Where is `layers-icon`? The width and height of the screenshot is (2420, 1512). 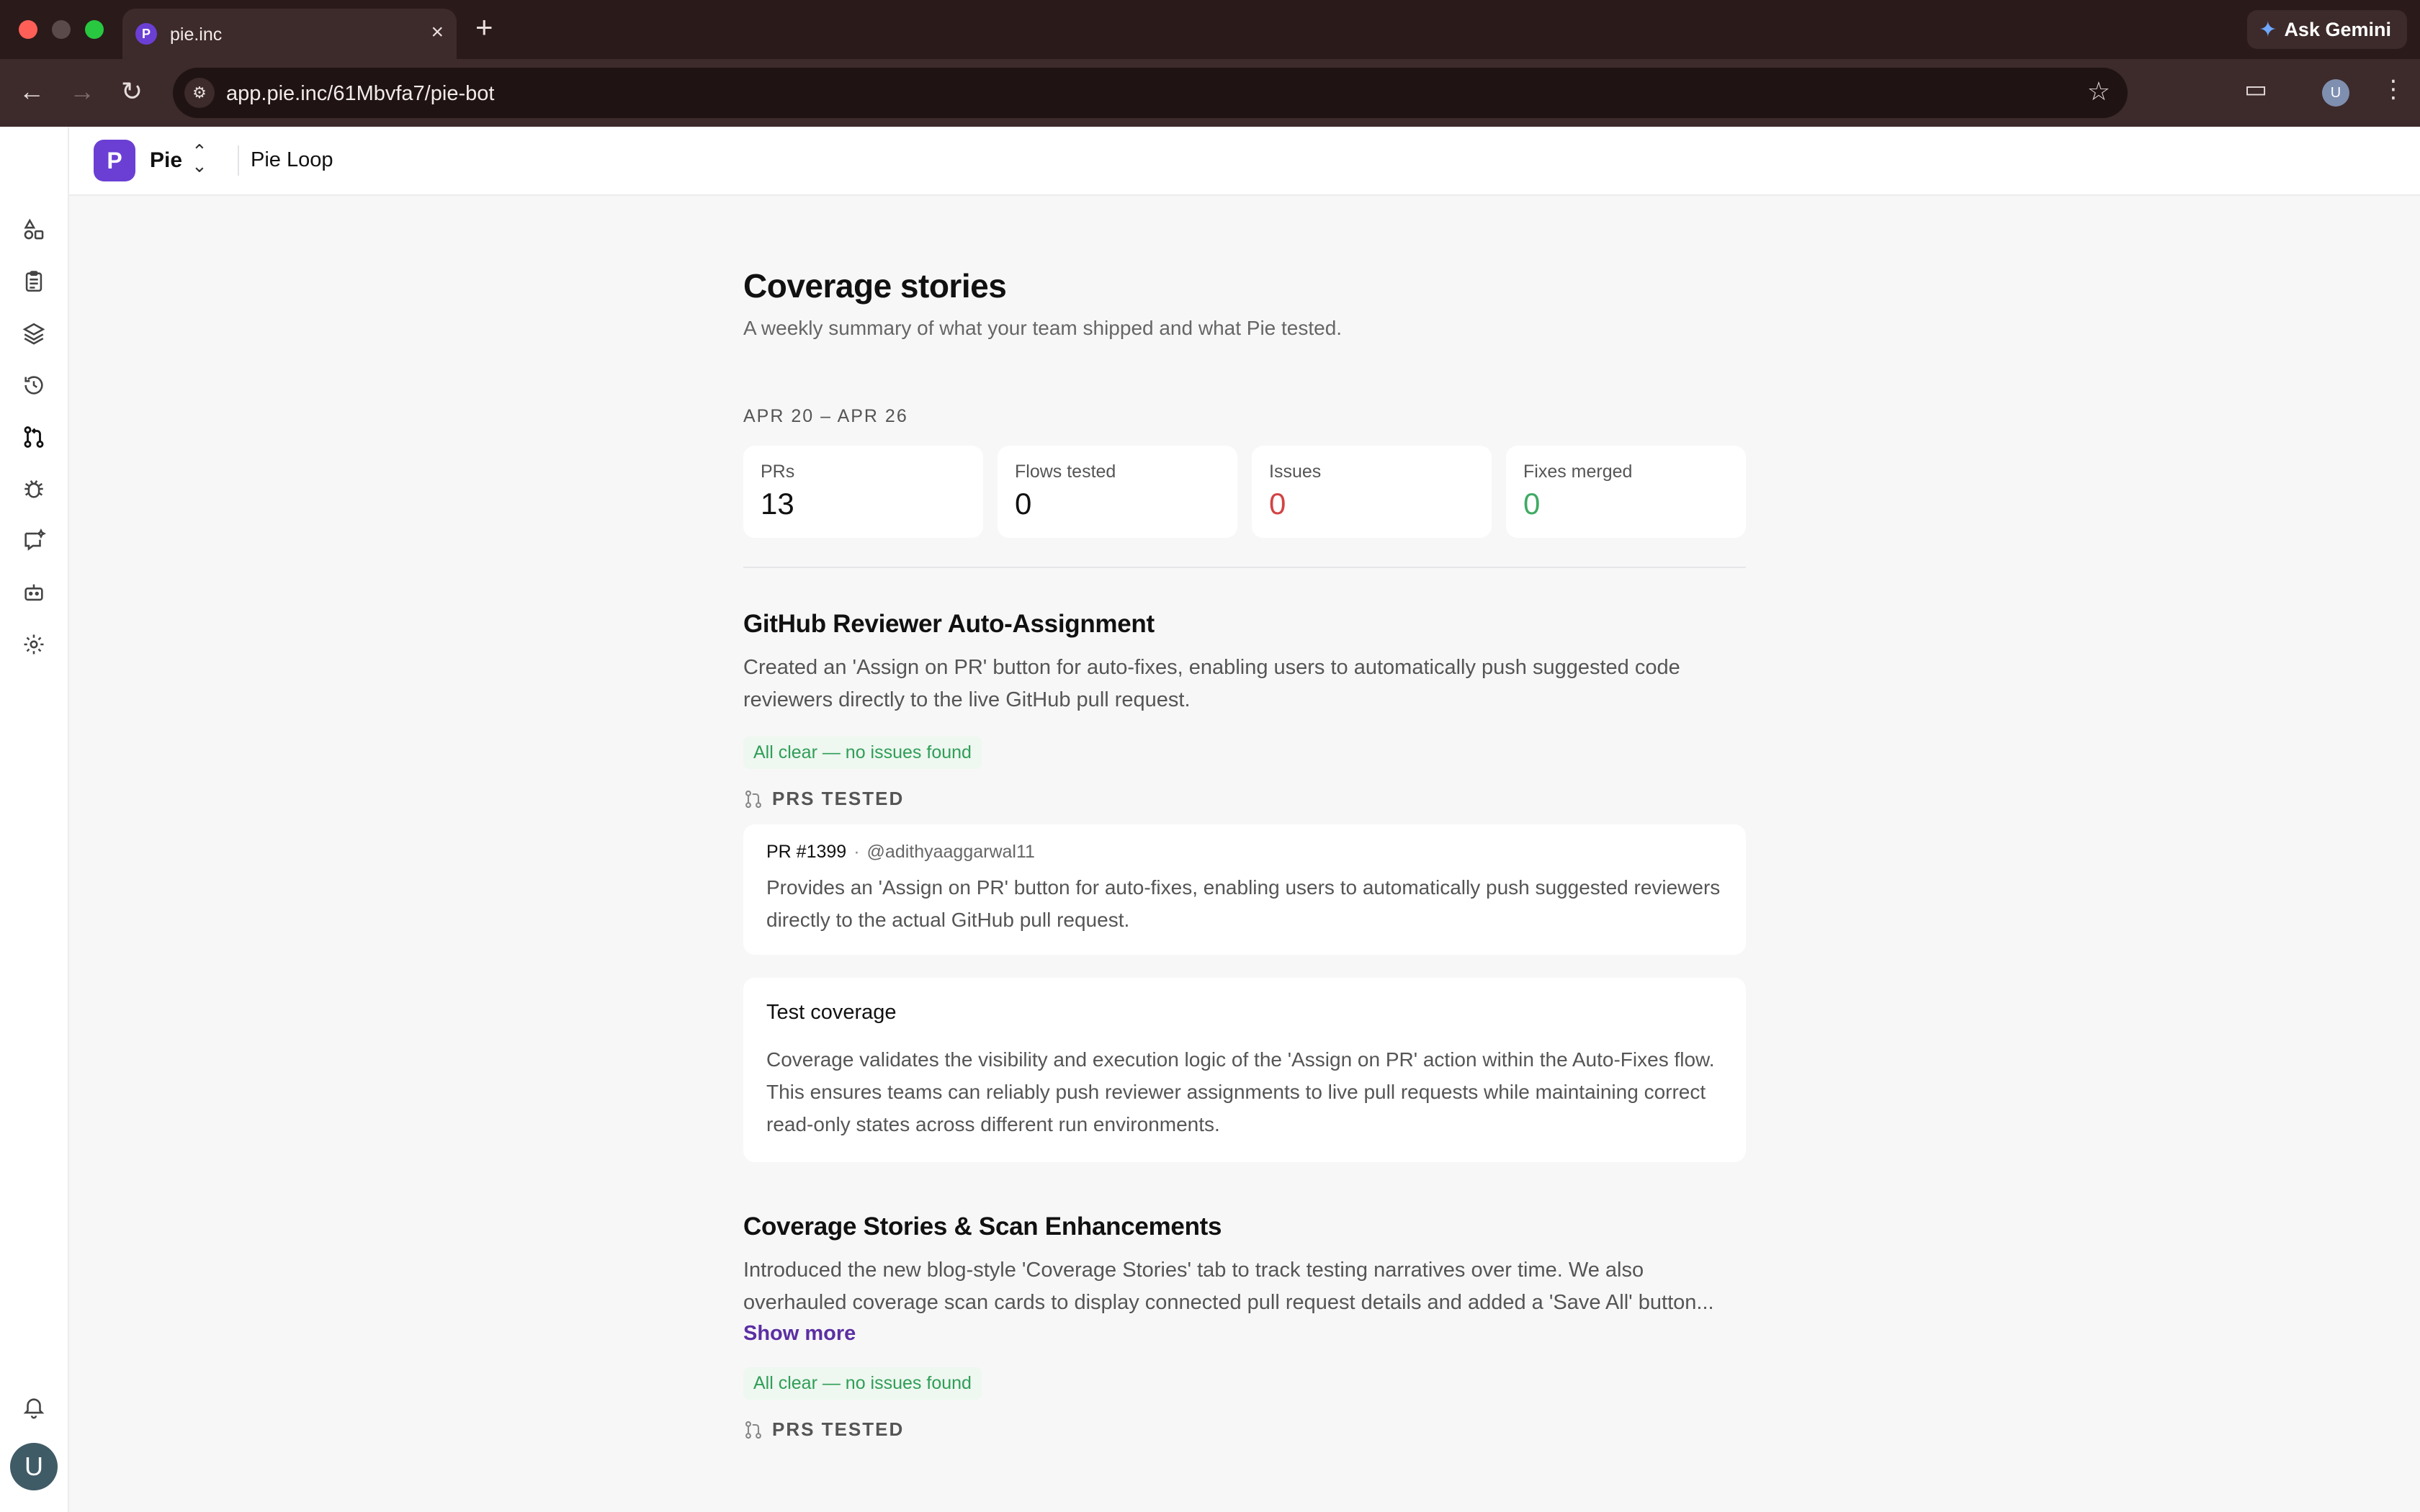 layers-icon is located at coordinates (34, 333).